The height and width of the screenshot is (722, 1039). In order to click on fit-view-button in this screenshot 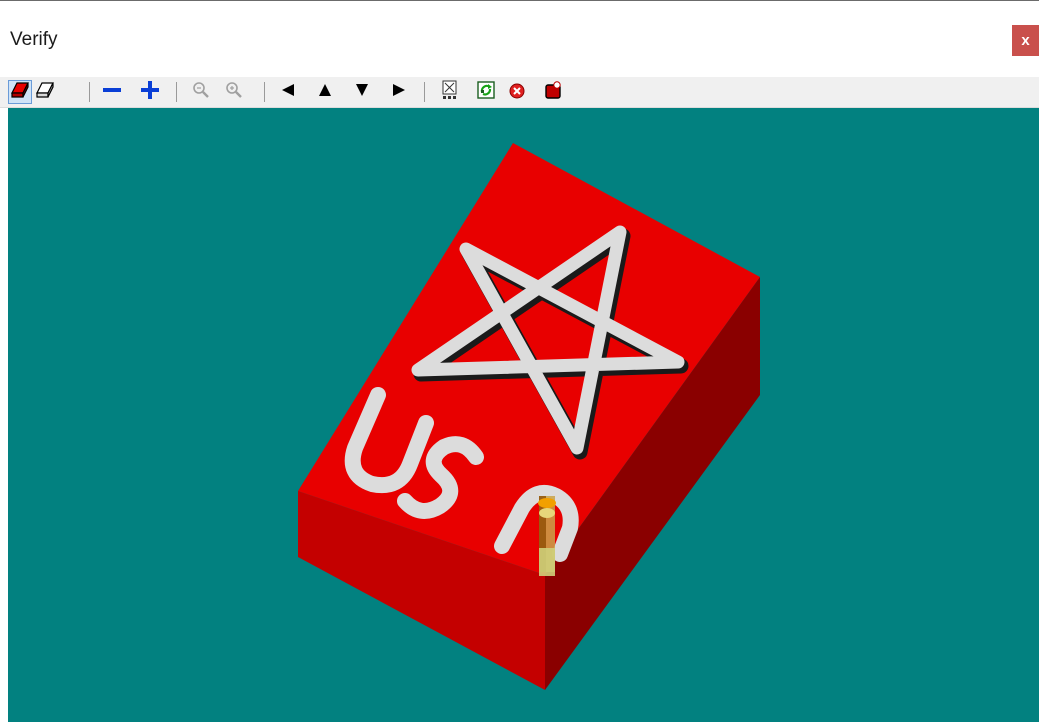, I will do `click(450, 92)`.